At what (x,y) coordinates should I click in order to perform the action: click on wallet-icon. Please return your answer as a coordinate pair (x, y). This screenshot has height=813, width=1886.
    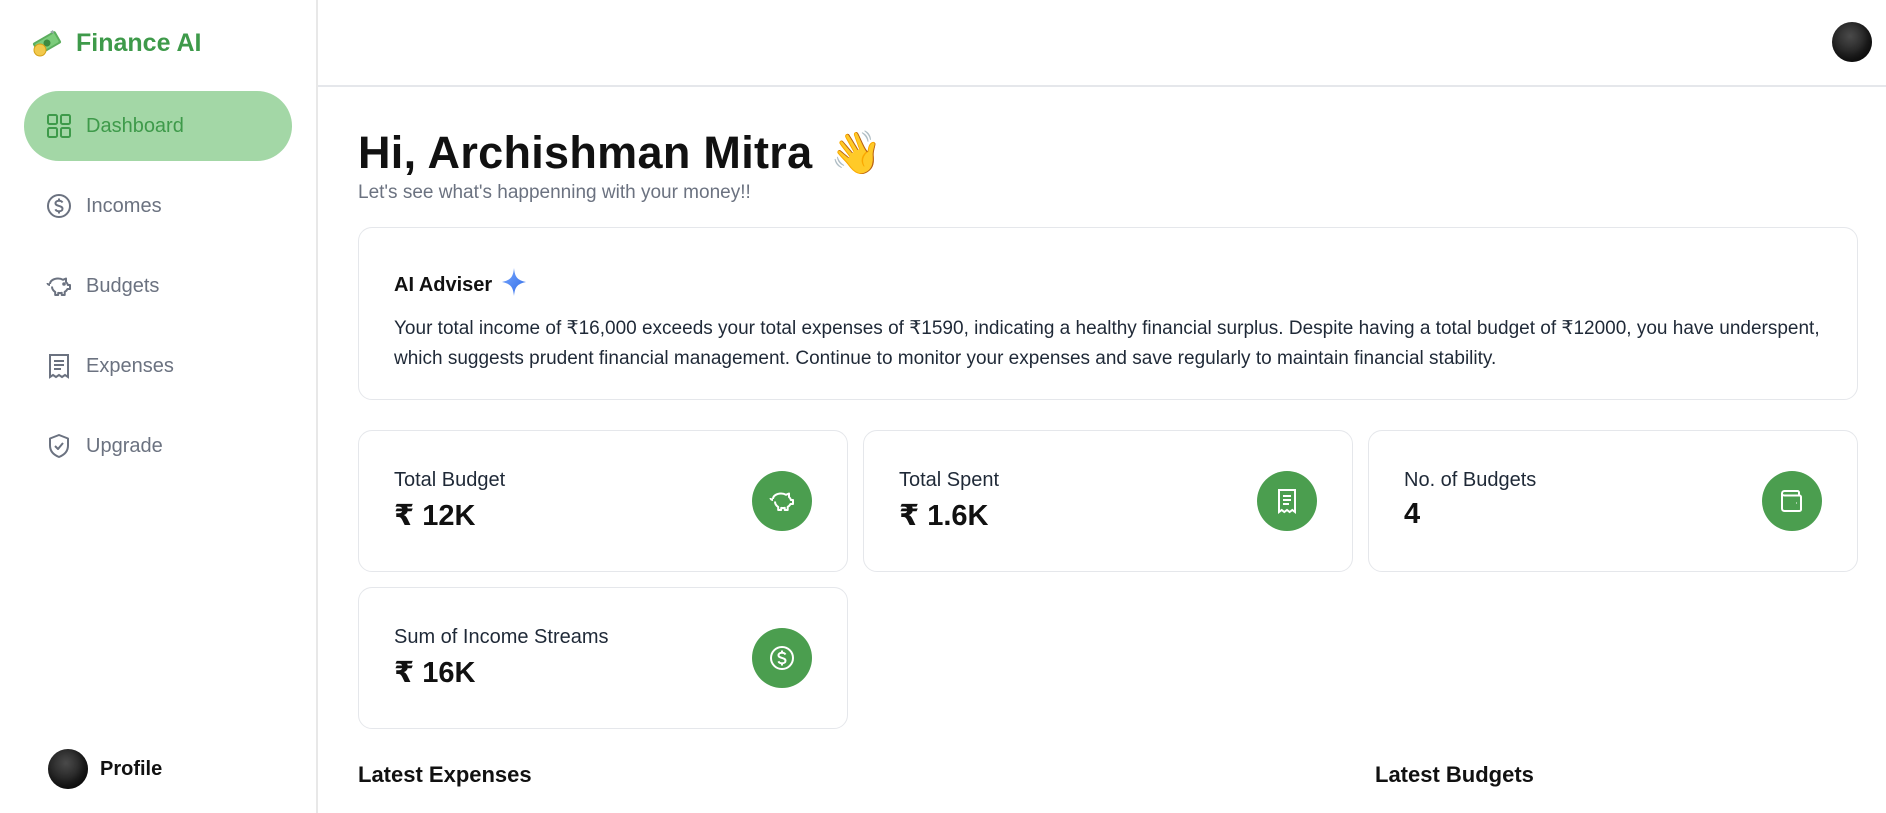
    Looking at the image, I should click on (1792, 501).